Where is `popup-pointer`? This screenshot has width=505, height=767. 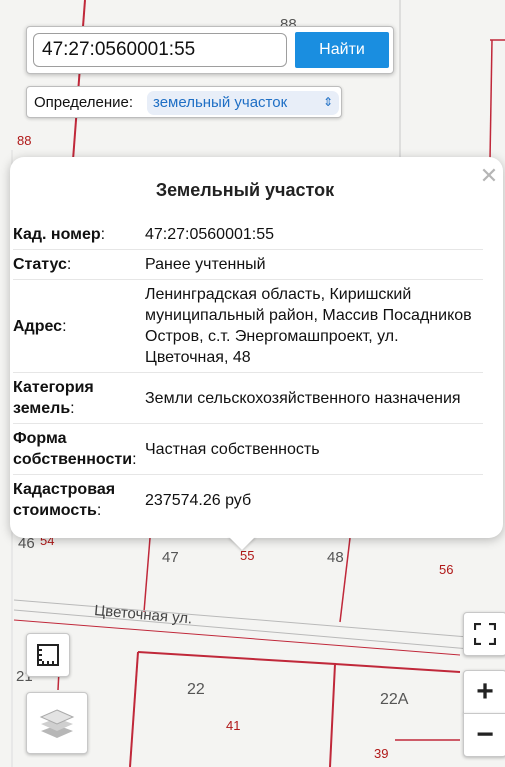 popup-pointer is located at coordinates (242, 543).